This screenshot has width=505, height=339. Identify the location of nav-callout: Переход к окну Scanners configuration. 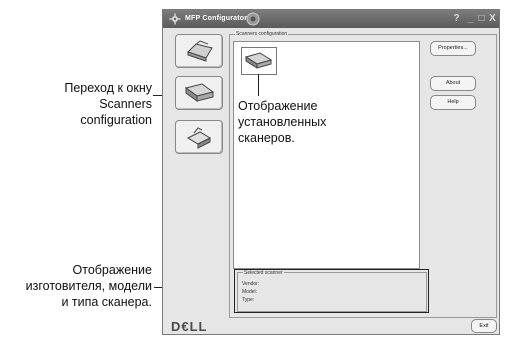
(96, 104).